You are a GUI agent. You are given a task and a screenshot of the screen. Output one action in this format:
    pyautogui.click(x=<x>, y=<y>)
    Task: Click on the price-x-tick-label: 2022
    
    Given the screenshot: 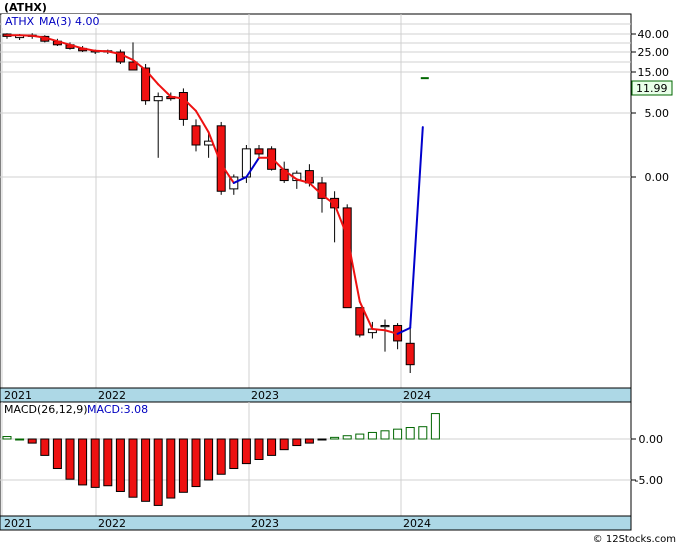 What is the action you would take?
    pyautogui.click(x=112, y=395)
    